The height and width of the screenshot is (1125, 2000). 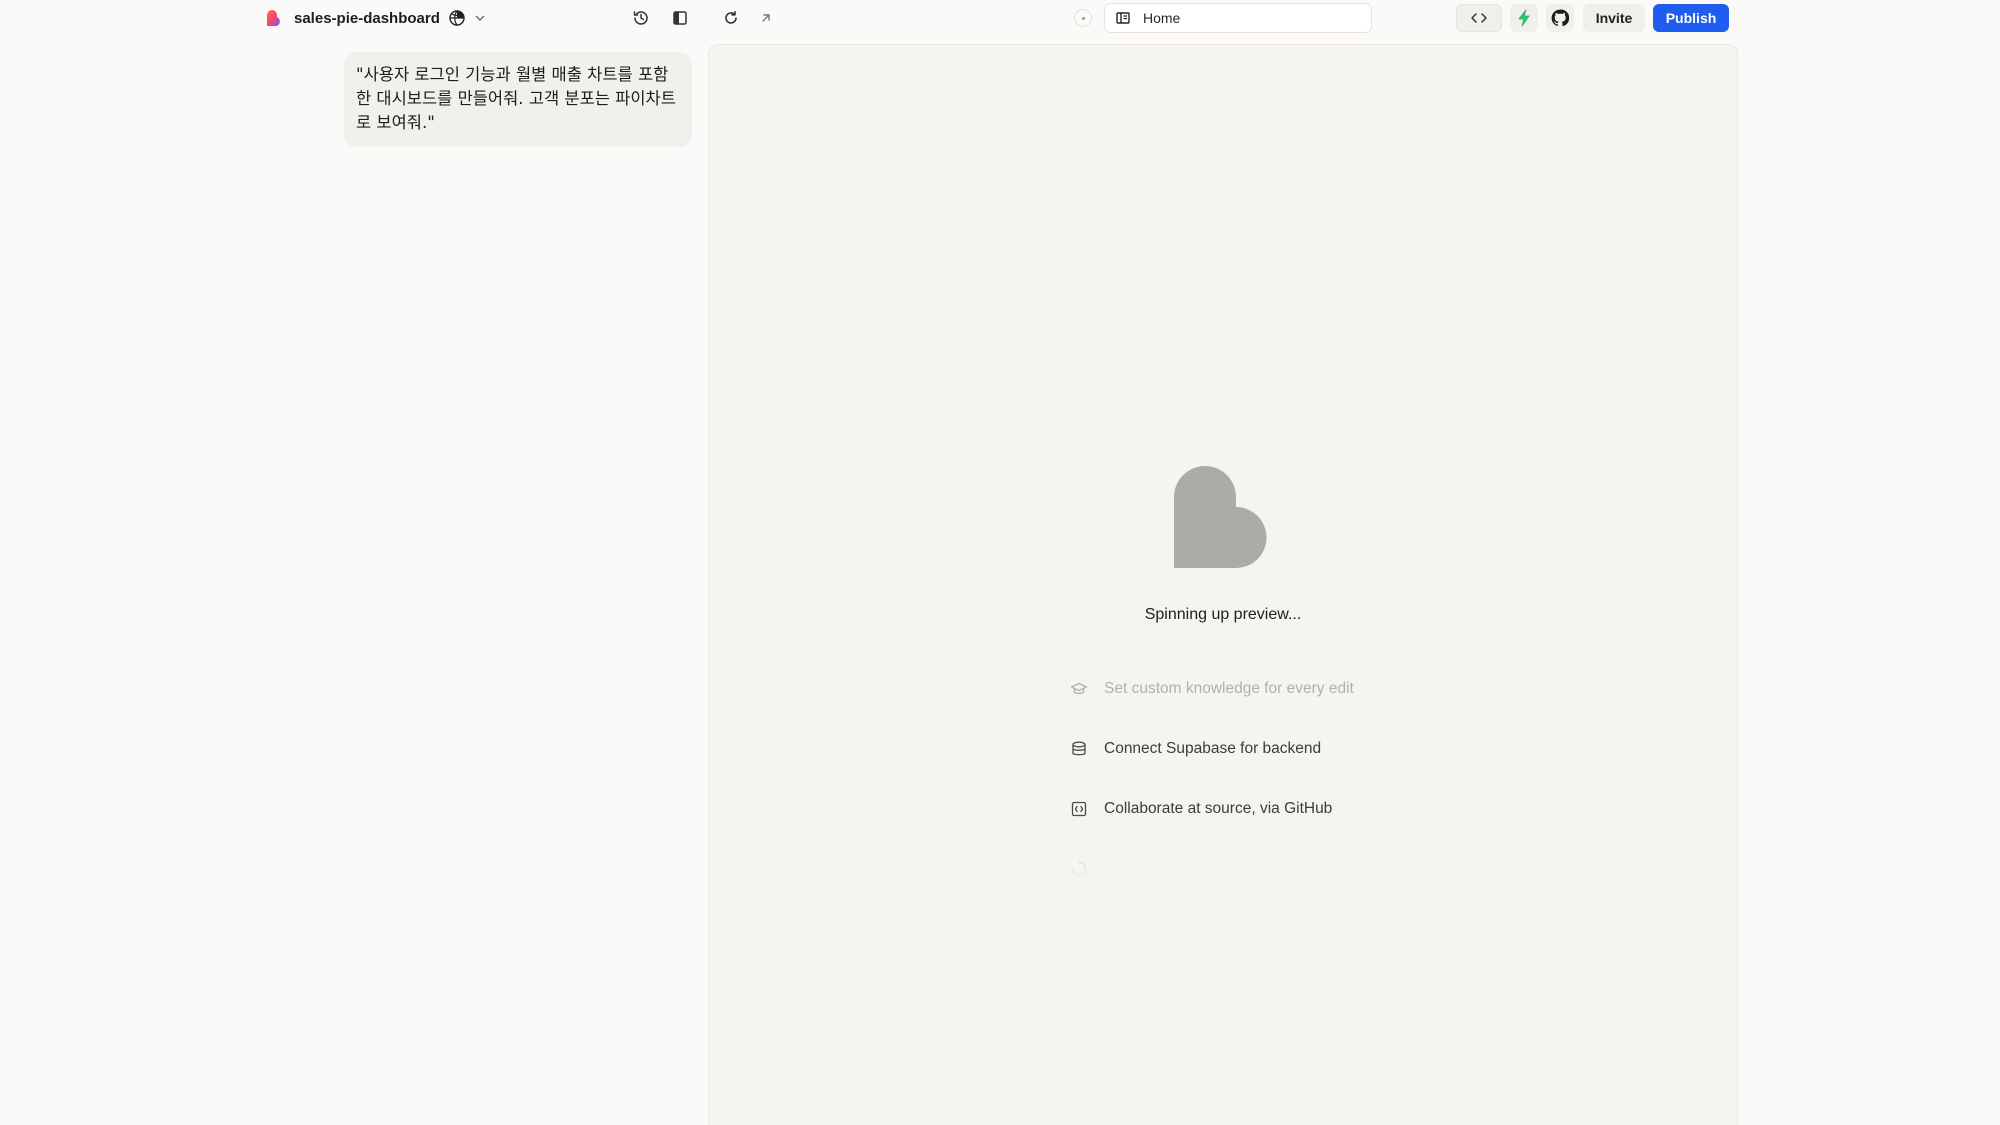 What do you see at coordinates (1123, 18) in the screenshot?
I see `page-icon` at bounding box center [1123, 18].